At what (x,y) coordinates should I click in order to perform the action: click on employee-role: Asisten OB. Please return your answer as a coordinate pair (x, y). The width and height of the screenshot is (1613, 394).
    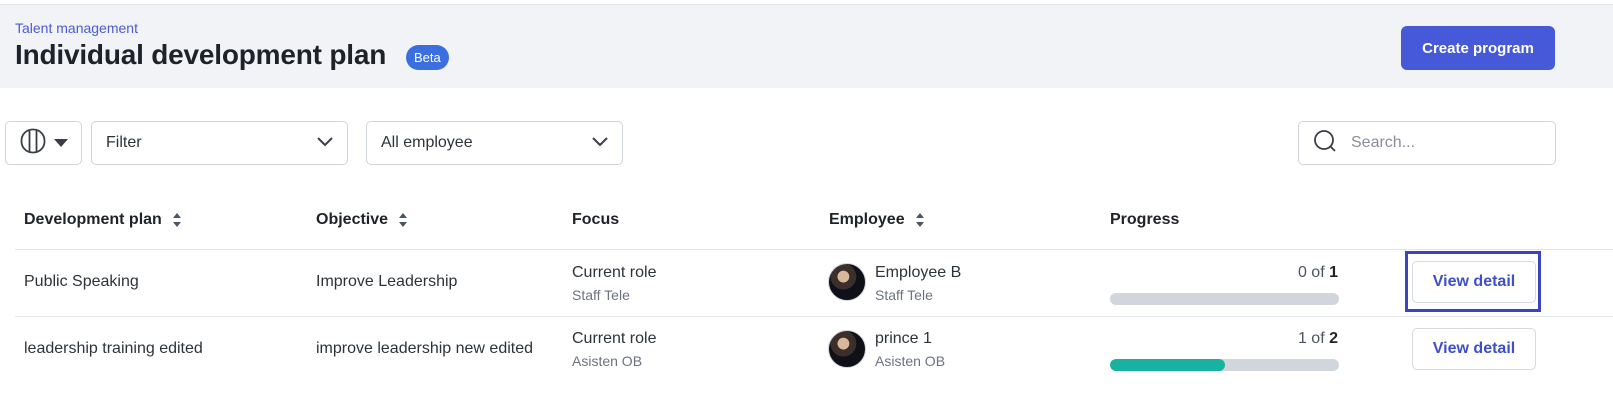
    Looking at the image, I should click on (910, 361).